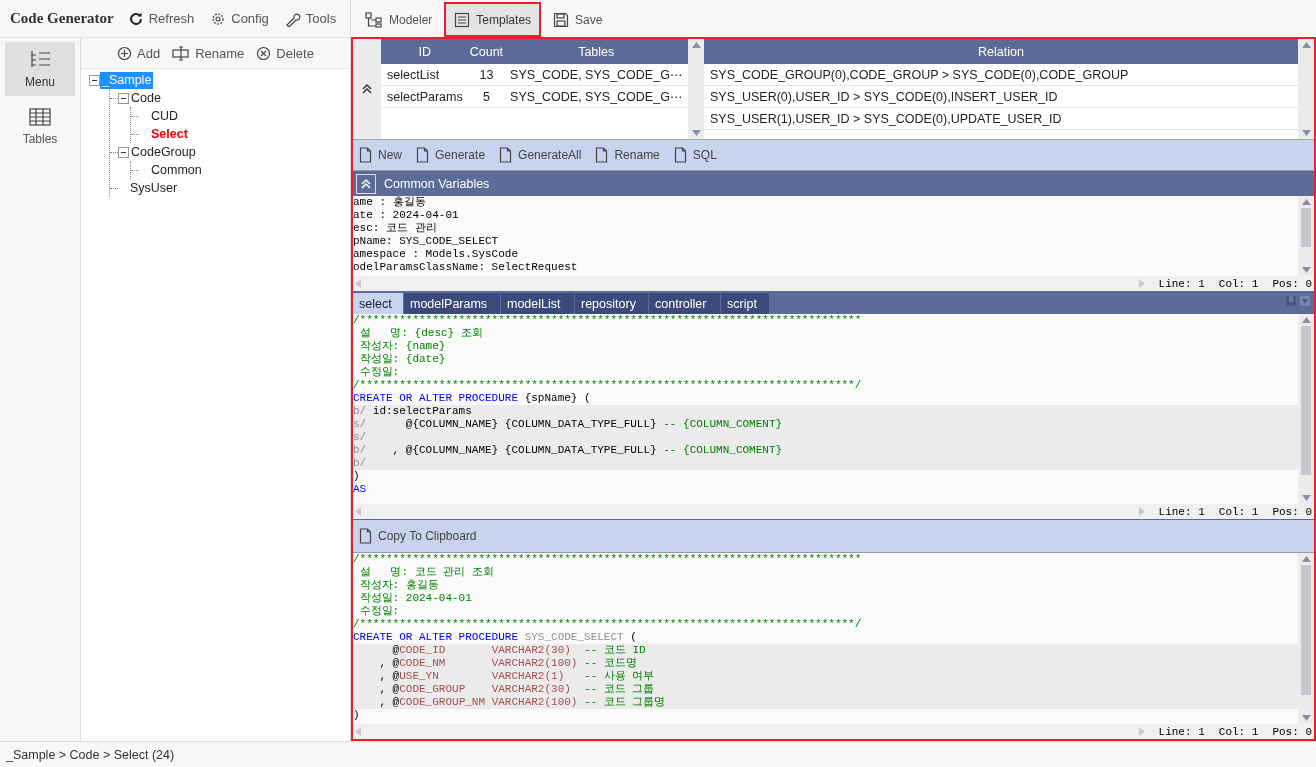 The width and height of the screenshot is (1316, 767). I want to click on table-icon, so click(40, 117).